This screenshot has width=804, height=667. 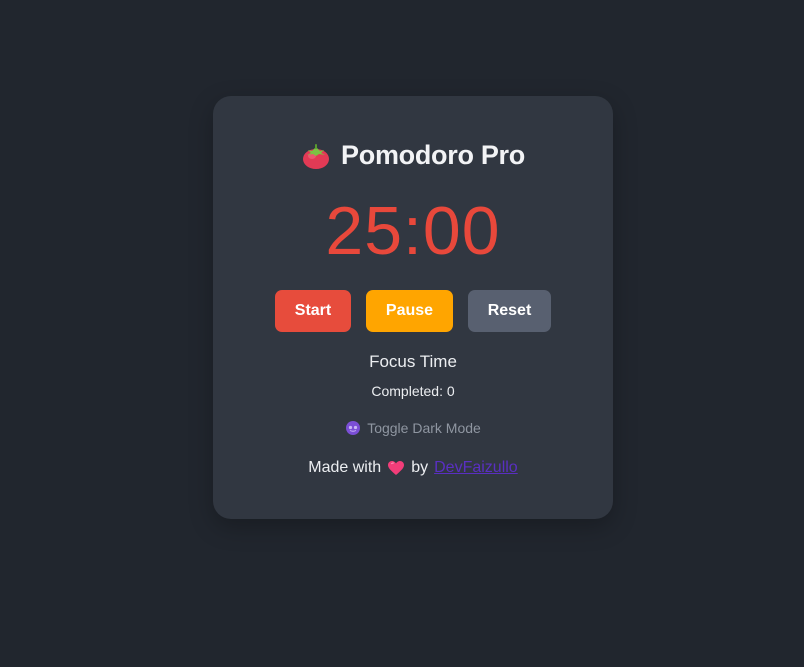 What do you see at coordinates (353, 428) in the screenshot?
I see `moon-icon` at bounding box center [353, 428].